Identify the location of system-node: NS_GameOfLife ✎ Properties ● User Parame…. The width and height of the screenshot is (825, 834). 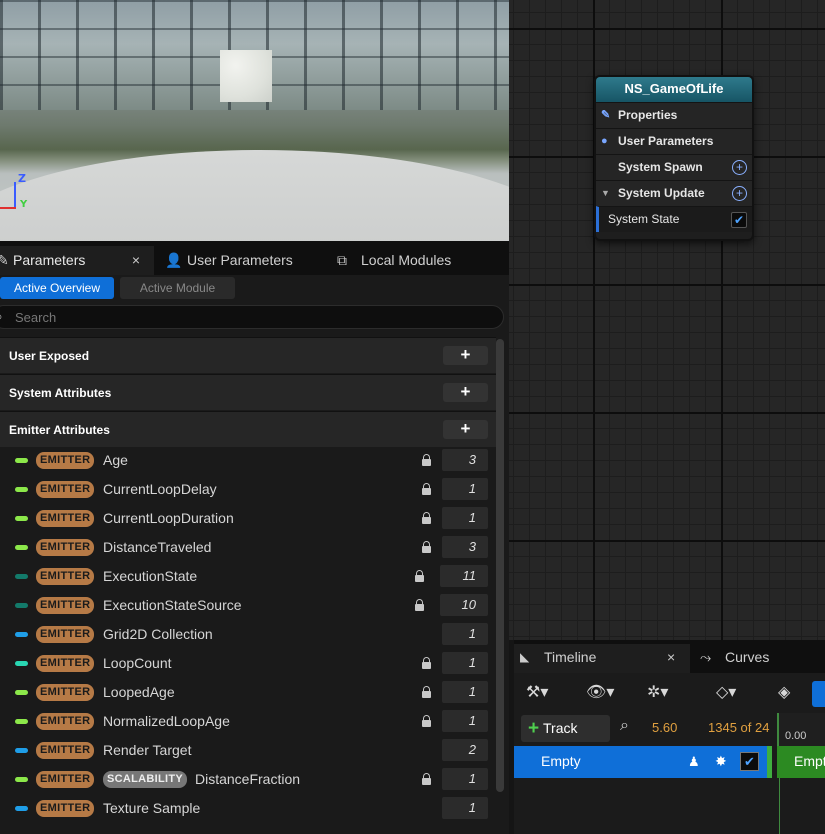
(674, 158).